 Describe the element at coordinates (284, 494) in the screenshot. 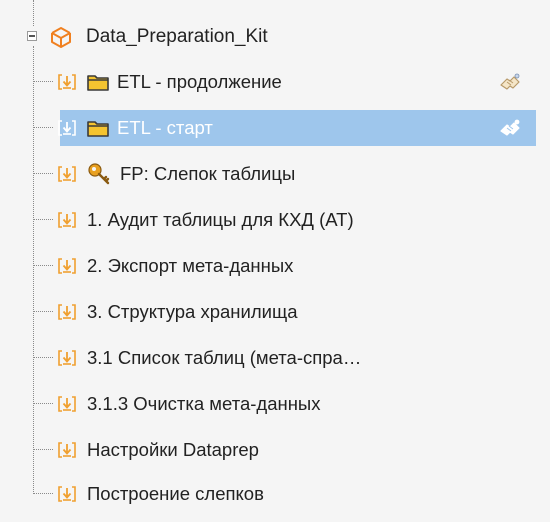

I see `tree-item-build-snapshots: Построение слепков` at that location.